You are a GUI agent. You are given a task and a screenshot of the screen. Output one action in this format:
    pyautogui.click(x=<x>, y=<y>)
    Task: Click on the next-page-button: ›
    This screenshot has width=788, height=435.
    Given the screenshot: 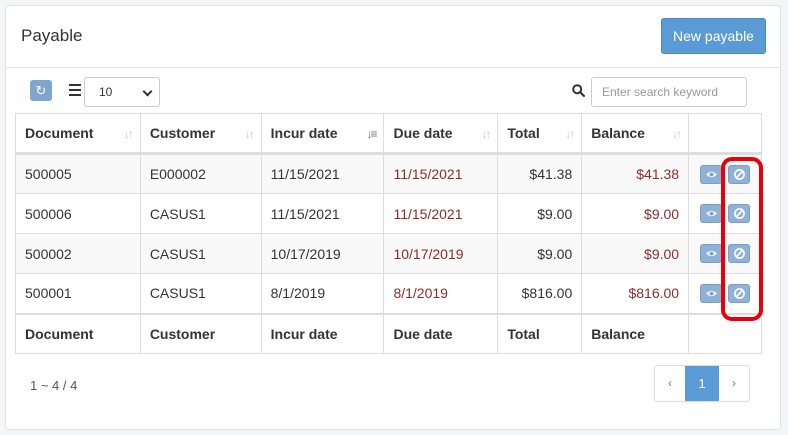 What is the action you would take?
    pyautogui.click(x=734, y=383)
    